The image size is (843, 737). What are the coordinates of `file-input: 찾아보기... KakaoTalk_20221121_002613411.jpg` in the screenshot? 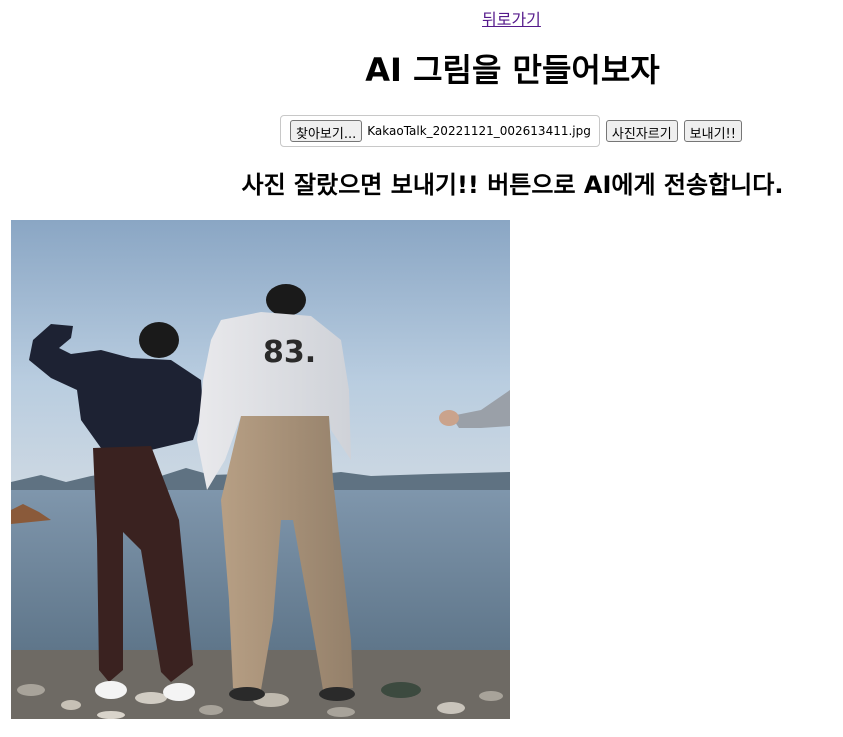 It's located at (440, 130).